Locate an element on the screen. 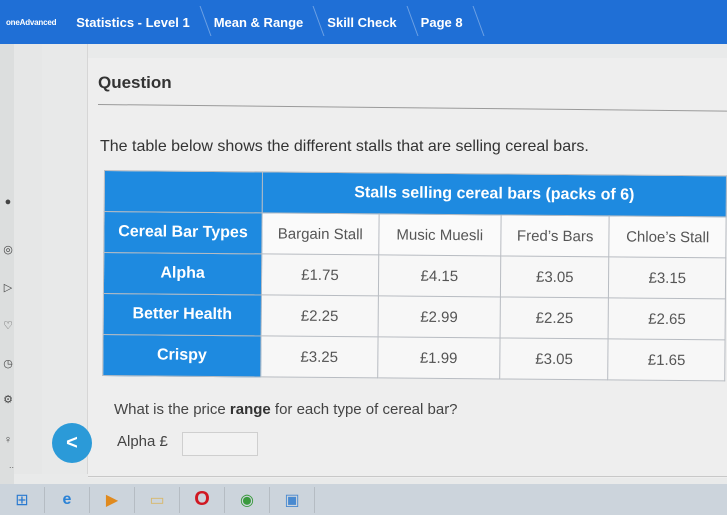 The height and width of the screenshot is (515, 727). breadcrumb-skill-check: Skill Check is located at coordinates (367, 22).